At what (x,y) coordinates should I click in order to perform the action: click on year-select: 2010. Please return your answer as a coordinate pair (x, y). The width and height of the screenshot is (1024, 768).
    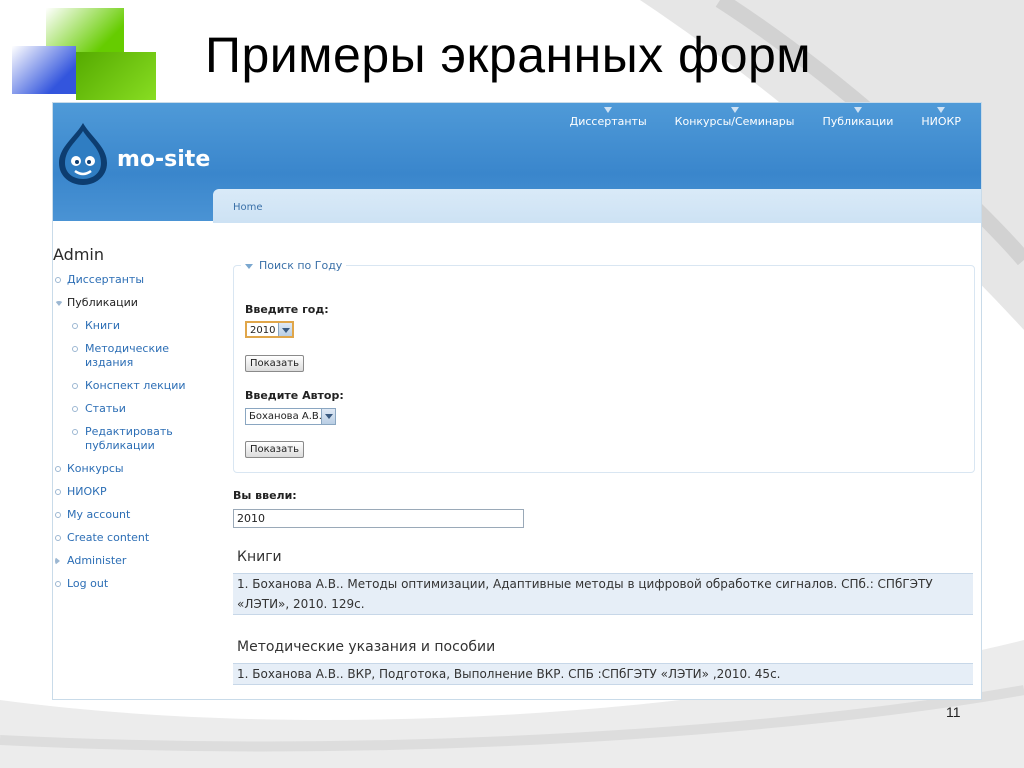
    Looking at the image, I should click on (269, 329).